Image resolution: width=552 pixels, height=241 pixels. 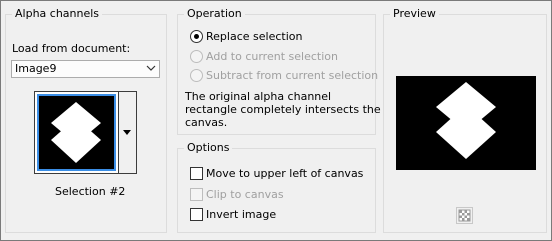 What do you see at coordinates (272, 56) in the screenshot?
I see `add-selection-label: Add to current selection` at bounding box center [272, 56].